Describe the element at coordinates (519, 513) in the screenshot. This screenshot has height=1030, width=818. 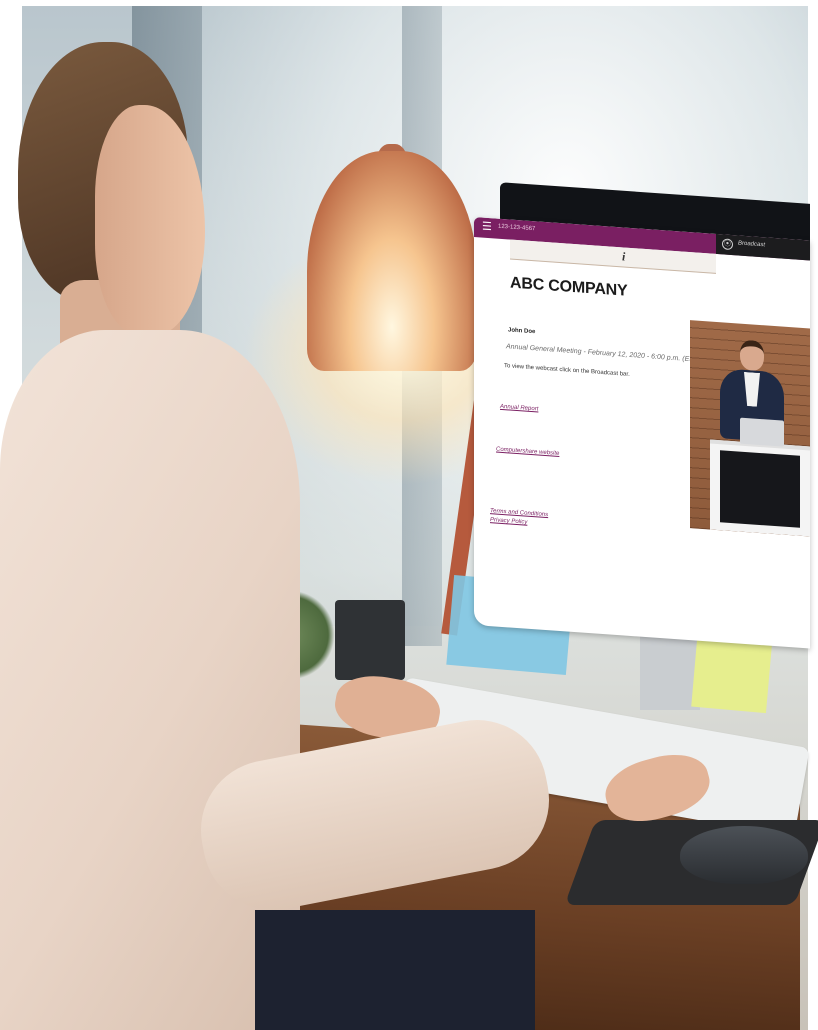
I see `terms-link: Terms and Conditions` at that location.